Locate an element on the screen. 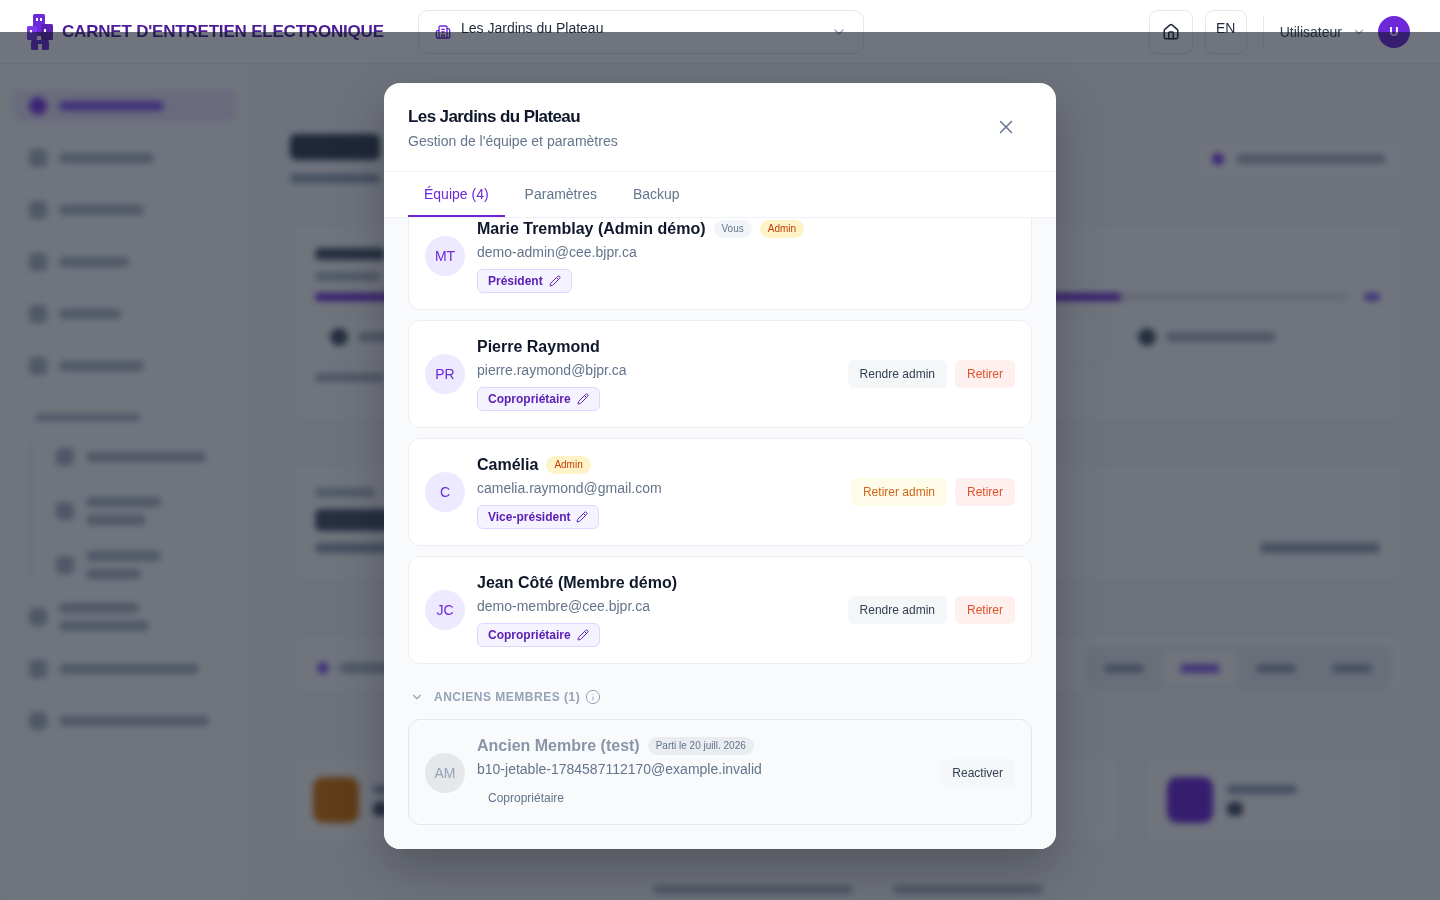 This screenshot has width=1440, height=900. role-chip: Vice-président is located at coordinates (538, 517).